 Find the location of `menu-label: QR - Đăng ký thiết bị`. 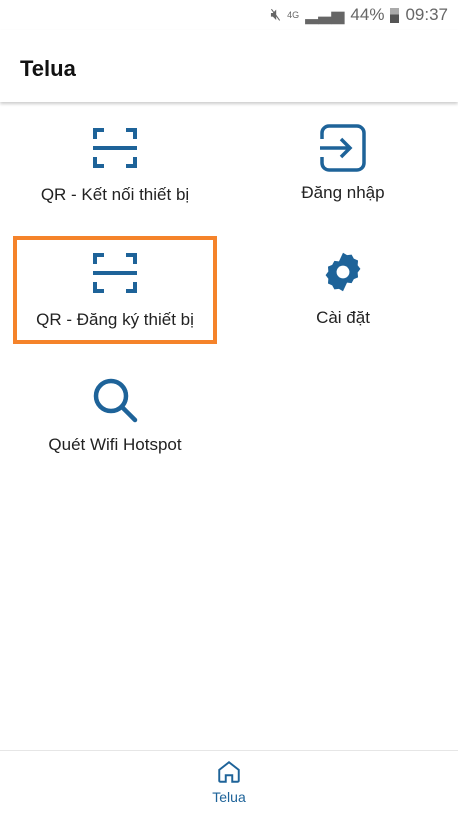

menu-label: QR - Đăng ký thiết bị is located at coordinates (115, 319).